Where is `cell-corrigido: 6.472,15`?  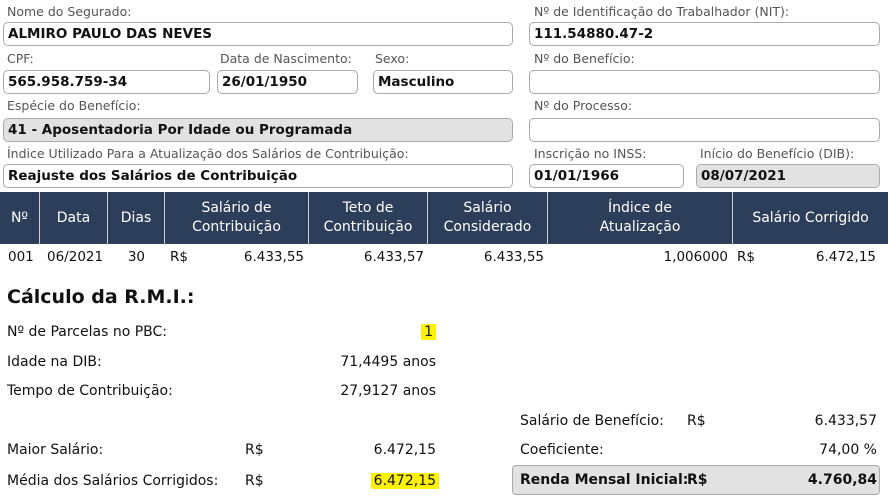 cell-corrigido: 6.472,15 is located at coordinates (845, 257).